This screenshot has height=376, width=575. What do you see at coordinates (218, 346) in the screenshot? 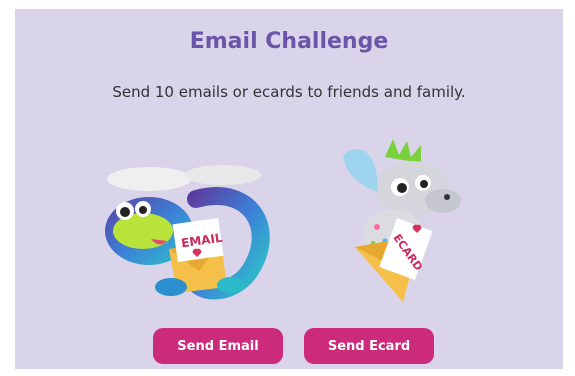
I see `send-email-button: Send Email` at bounding box center [218, 346].